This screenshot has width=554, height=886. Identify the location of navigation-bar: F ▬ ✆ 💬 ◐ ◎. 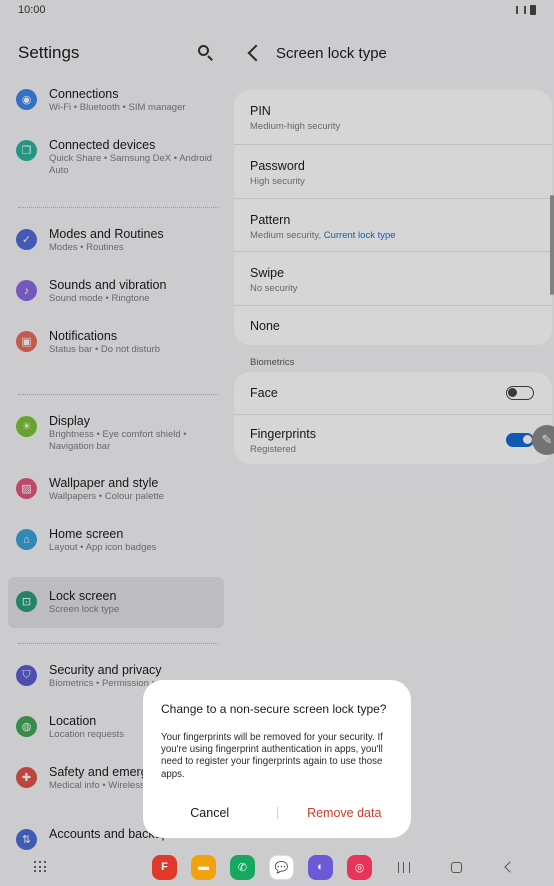
(277, 867).